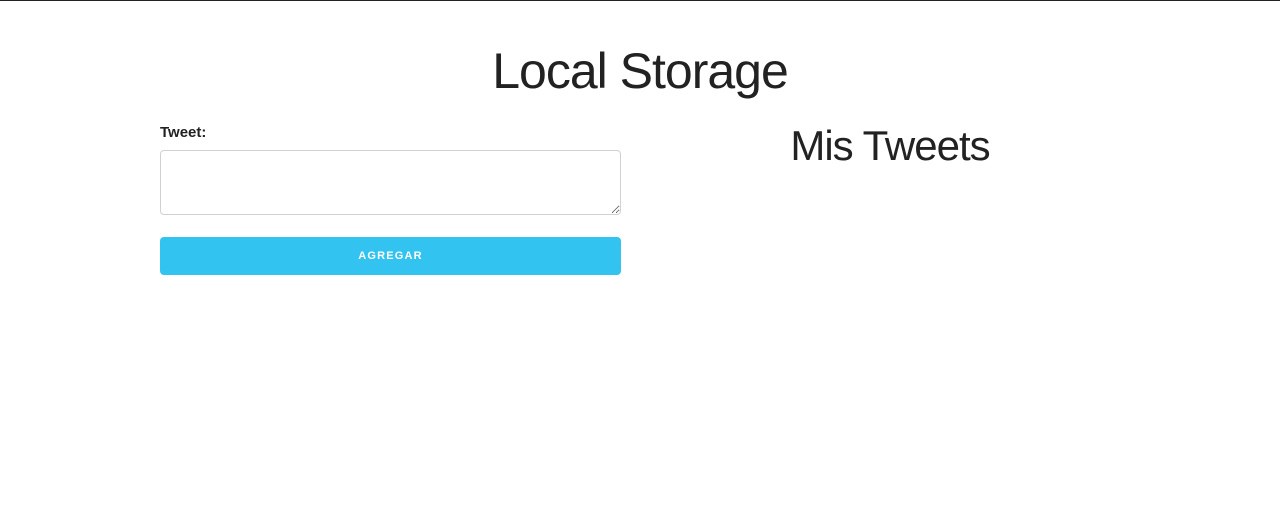 The width and height of the screenshot is (1280, 512). I want to click on top-border, so click(640, 0).